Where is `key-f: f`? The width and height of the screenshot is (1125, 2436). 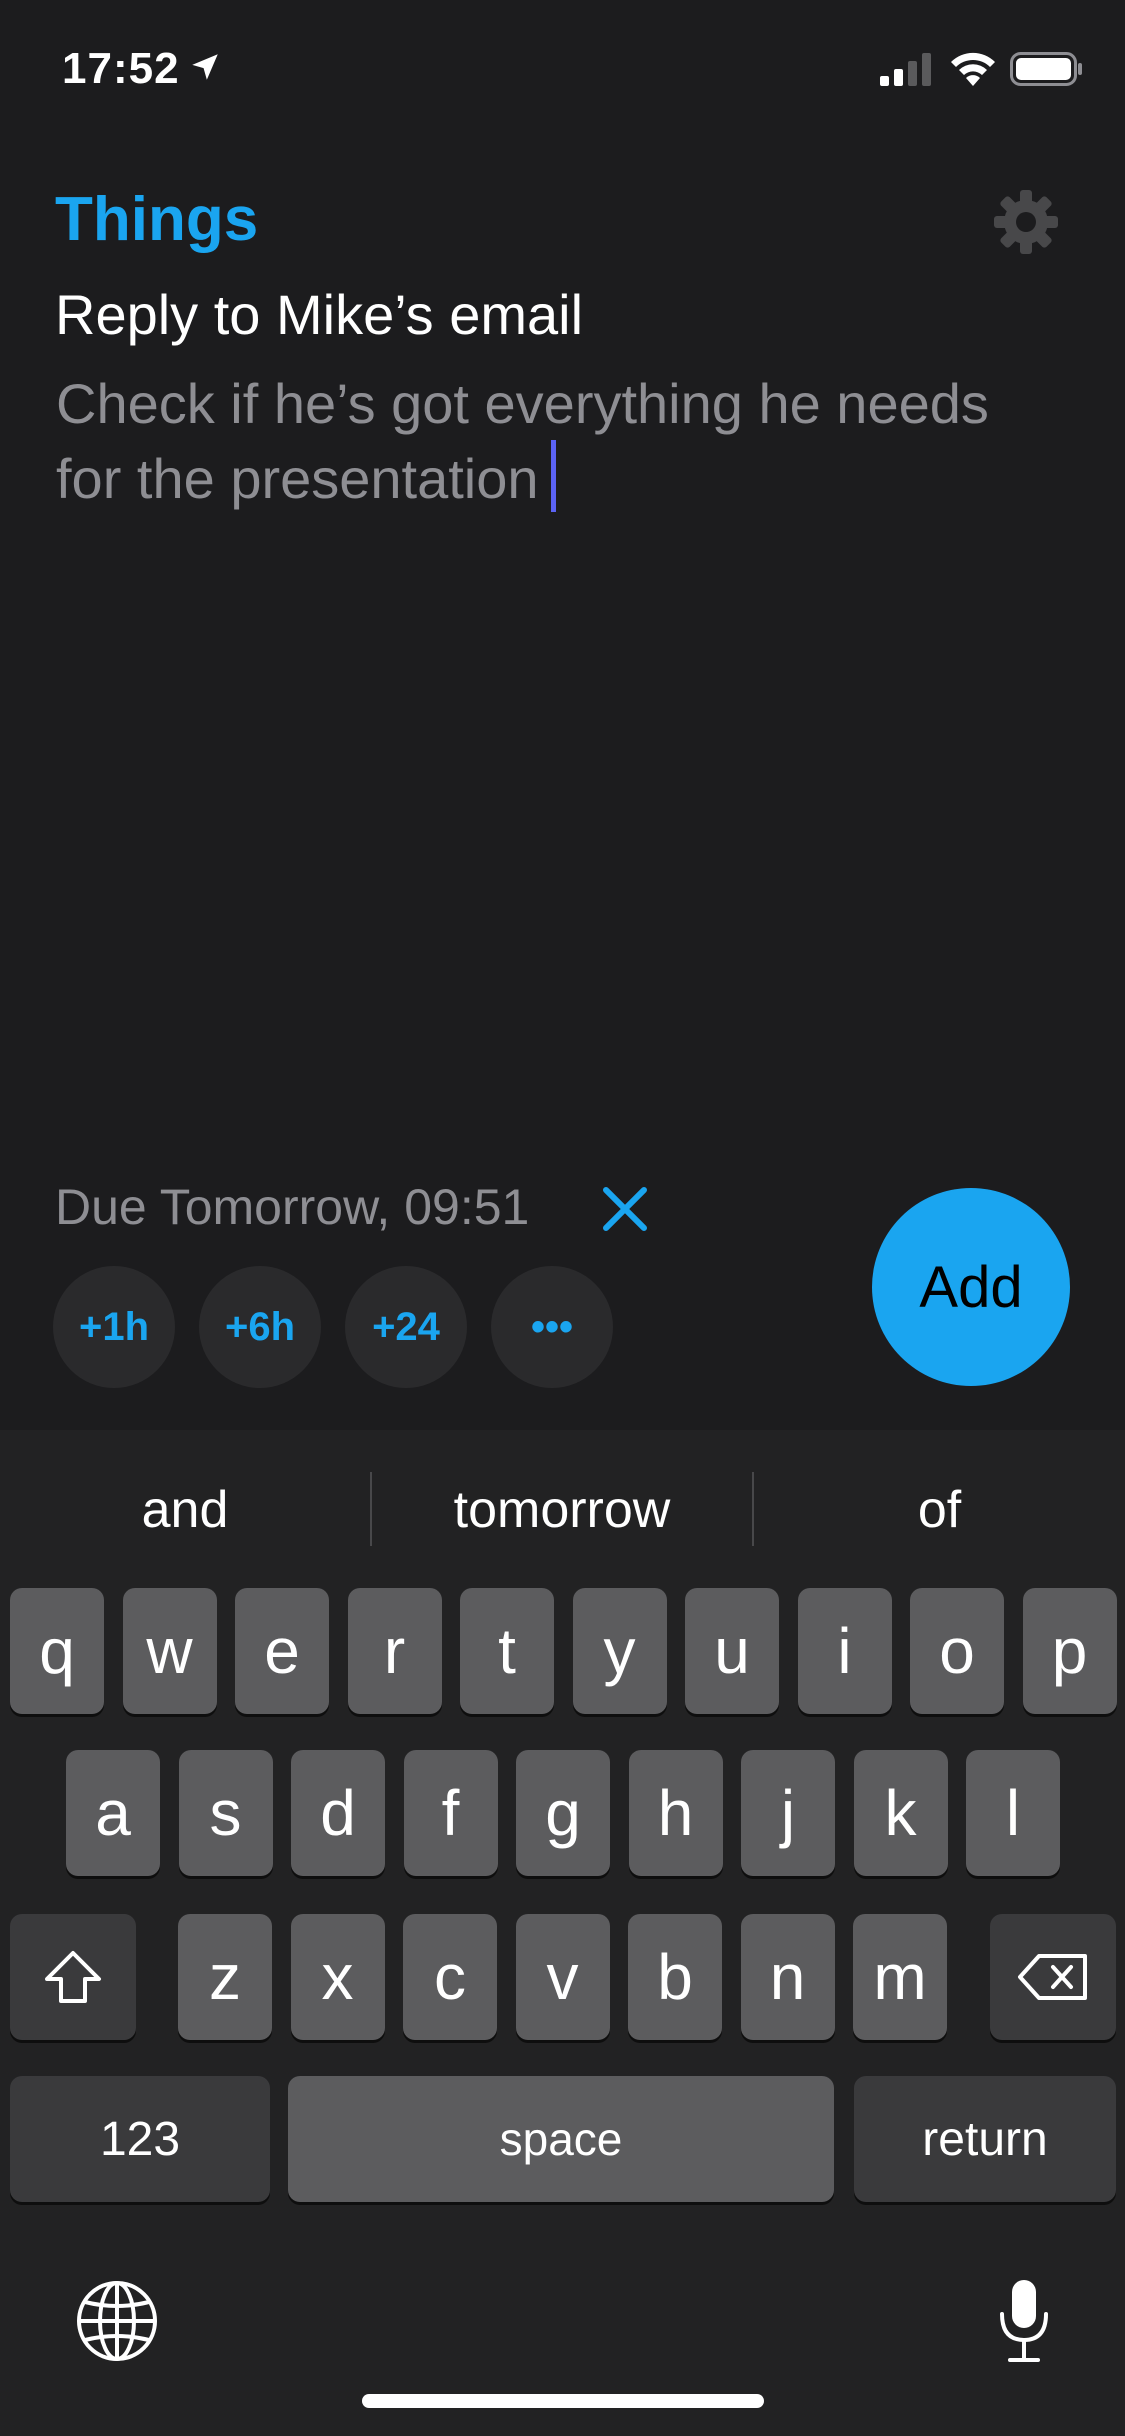
key-f: f is located at coordinates (450, 1813).